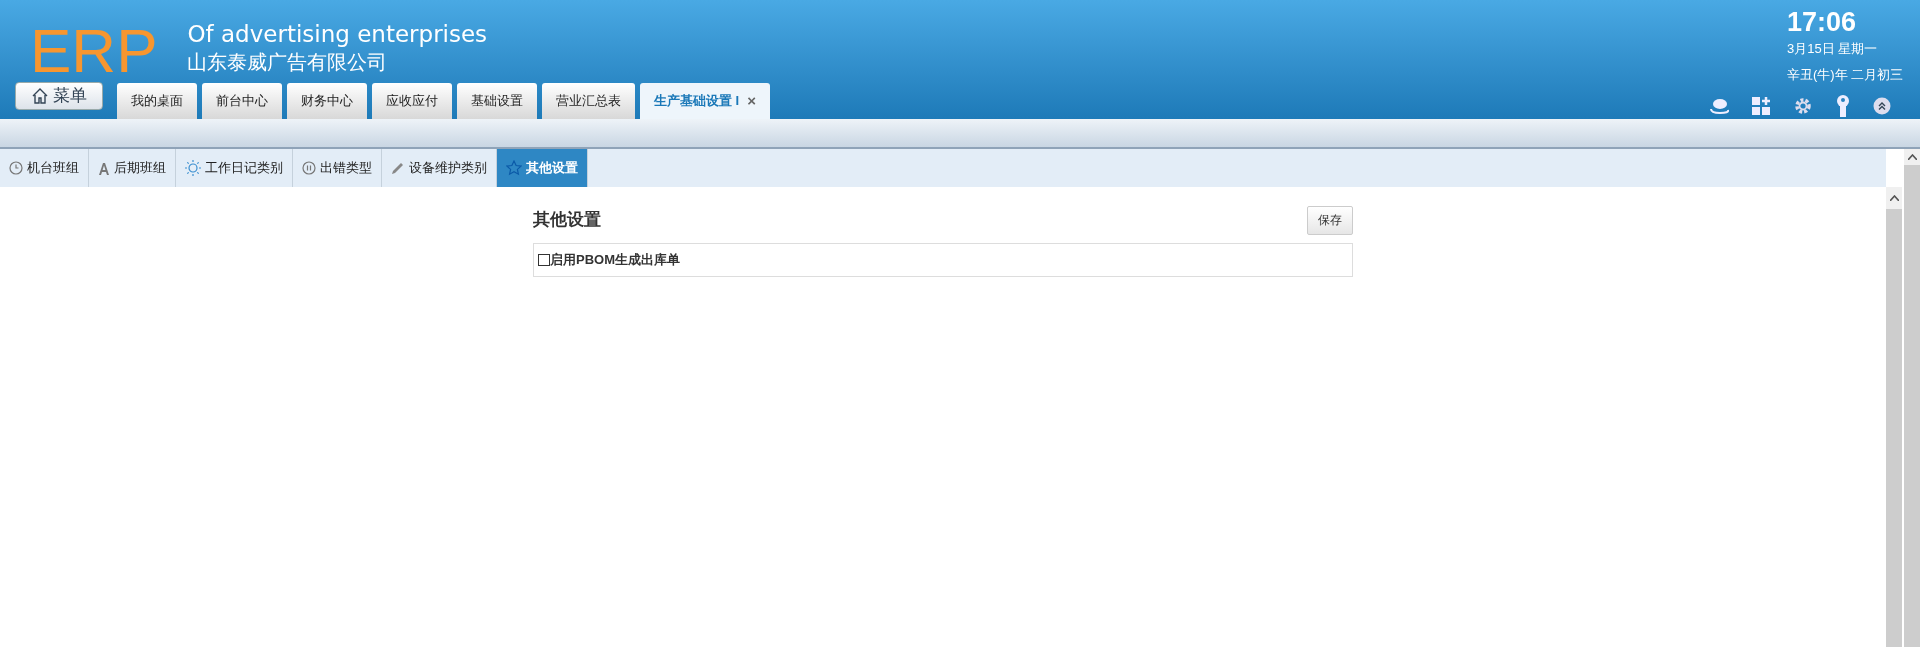  I want to click on pencil-icon, so click(398, 168).